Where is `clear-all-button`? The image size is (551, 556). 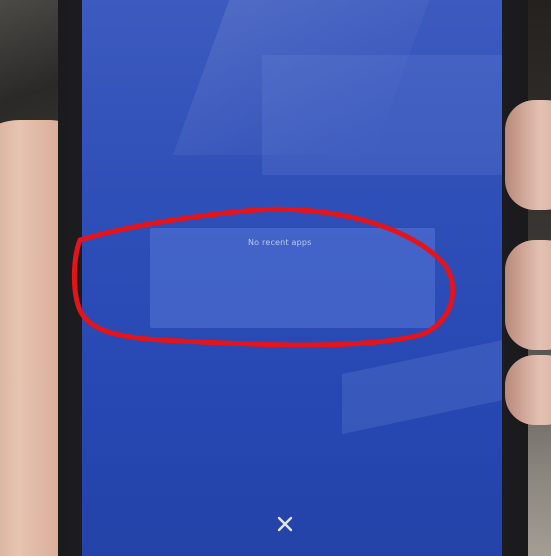 clear-all-button is located at coordinates (285, 524).